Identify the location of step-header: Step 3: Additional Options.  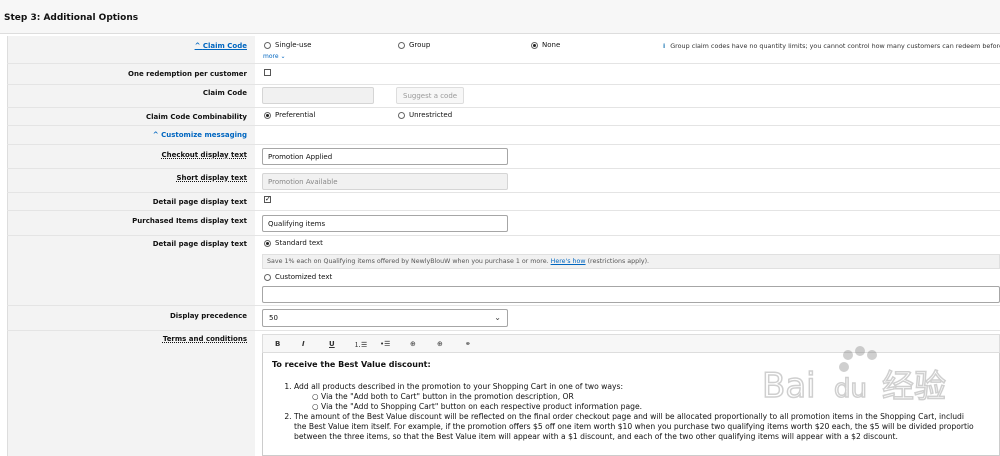
(500, 17).